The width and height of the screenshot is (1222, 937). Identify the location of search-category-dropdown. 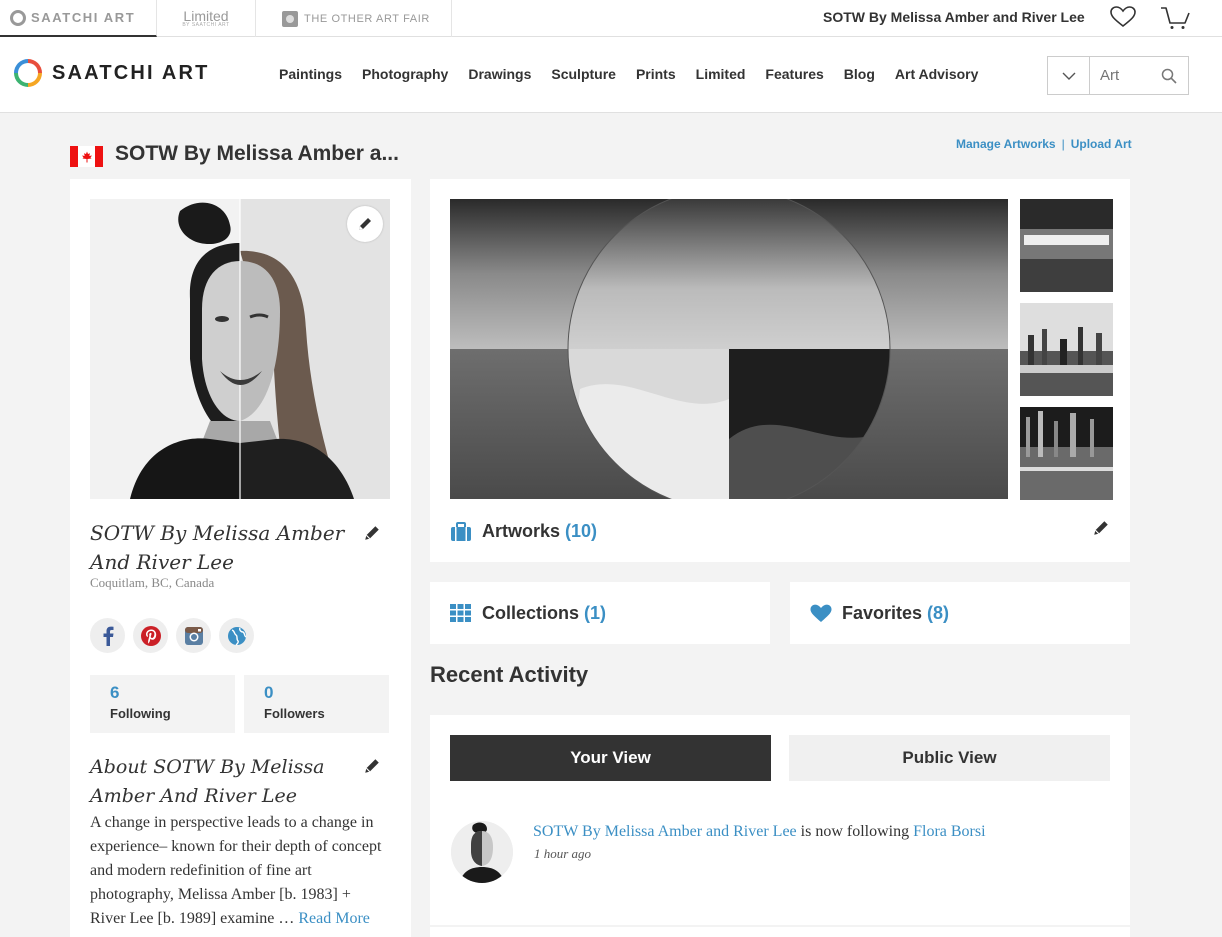
(1069, 75).